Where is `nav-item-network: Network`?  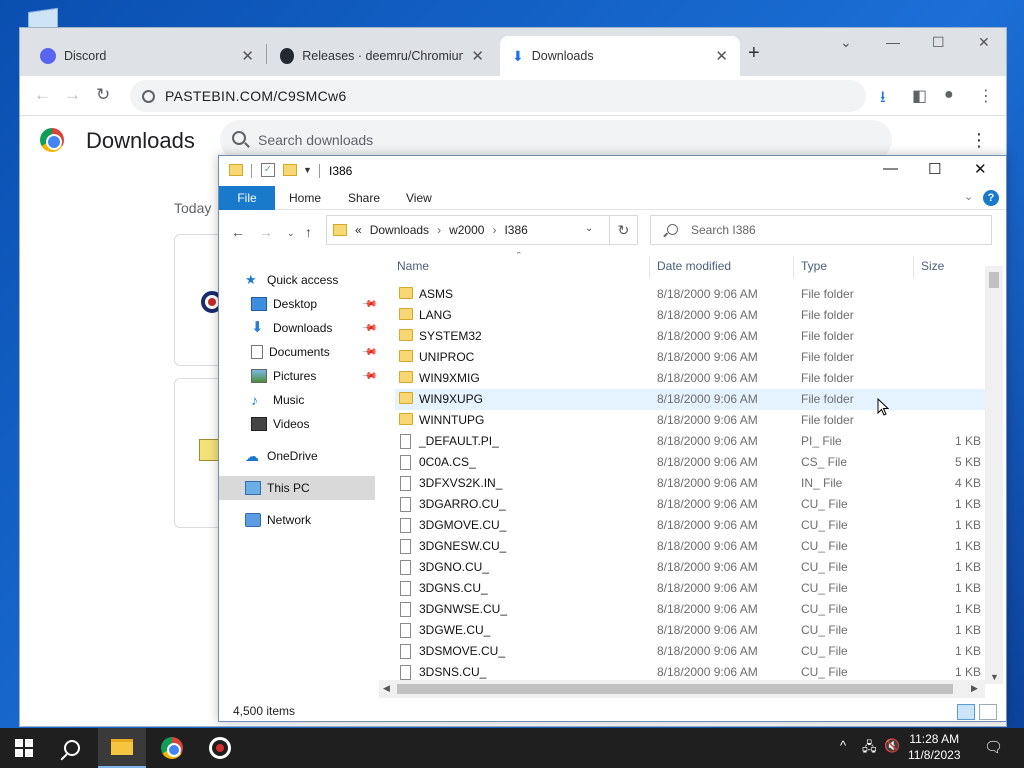
nav-item-network: Network is located at coordinates (297, 520).